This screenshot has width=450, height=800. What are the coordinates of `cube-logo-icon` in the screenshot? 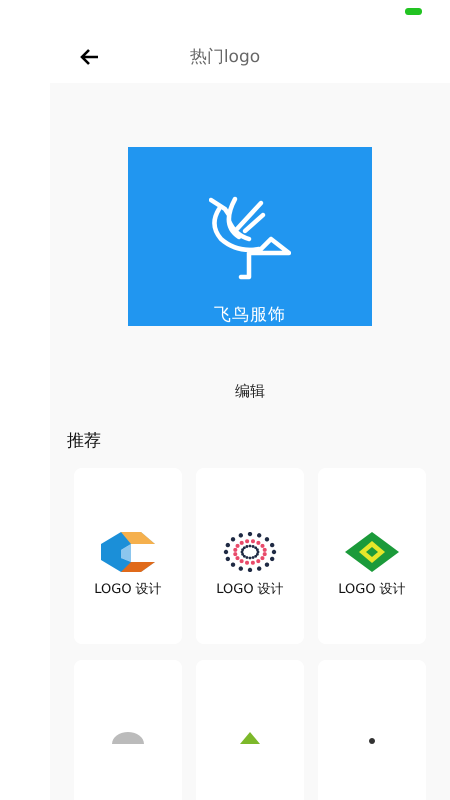 It's located at (128, 552).